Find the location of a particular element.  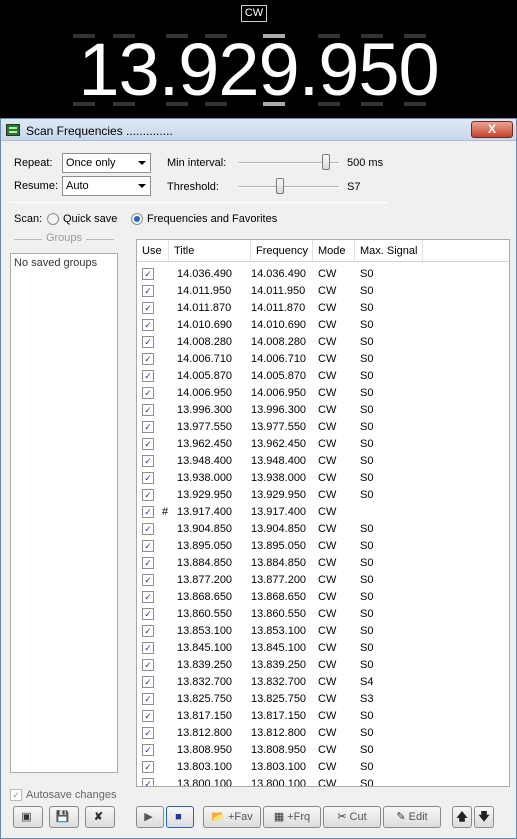

table-row: ✓ 13.825.750 13.825.750 CW S3 is located at coordinates (323, 699).